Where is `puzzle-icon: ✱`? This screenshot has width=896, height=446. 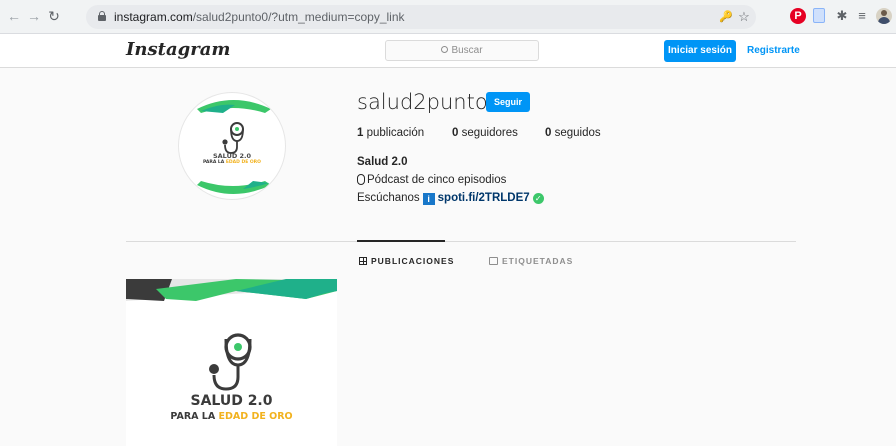
puzzle-icon: ✱ is located at coordinates (842, 16).